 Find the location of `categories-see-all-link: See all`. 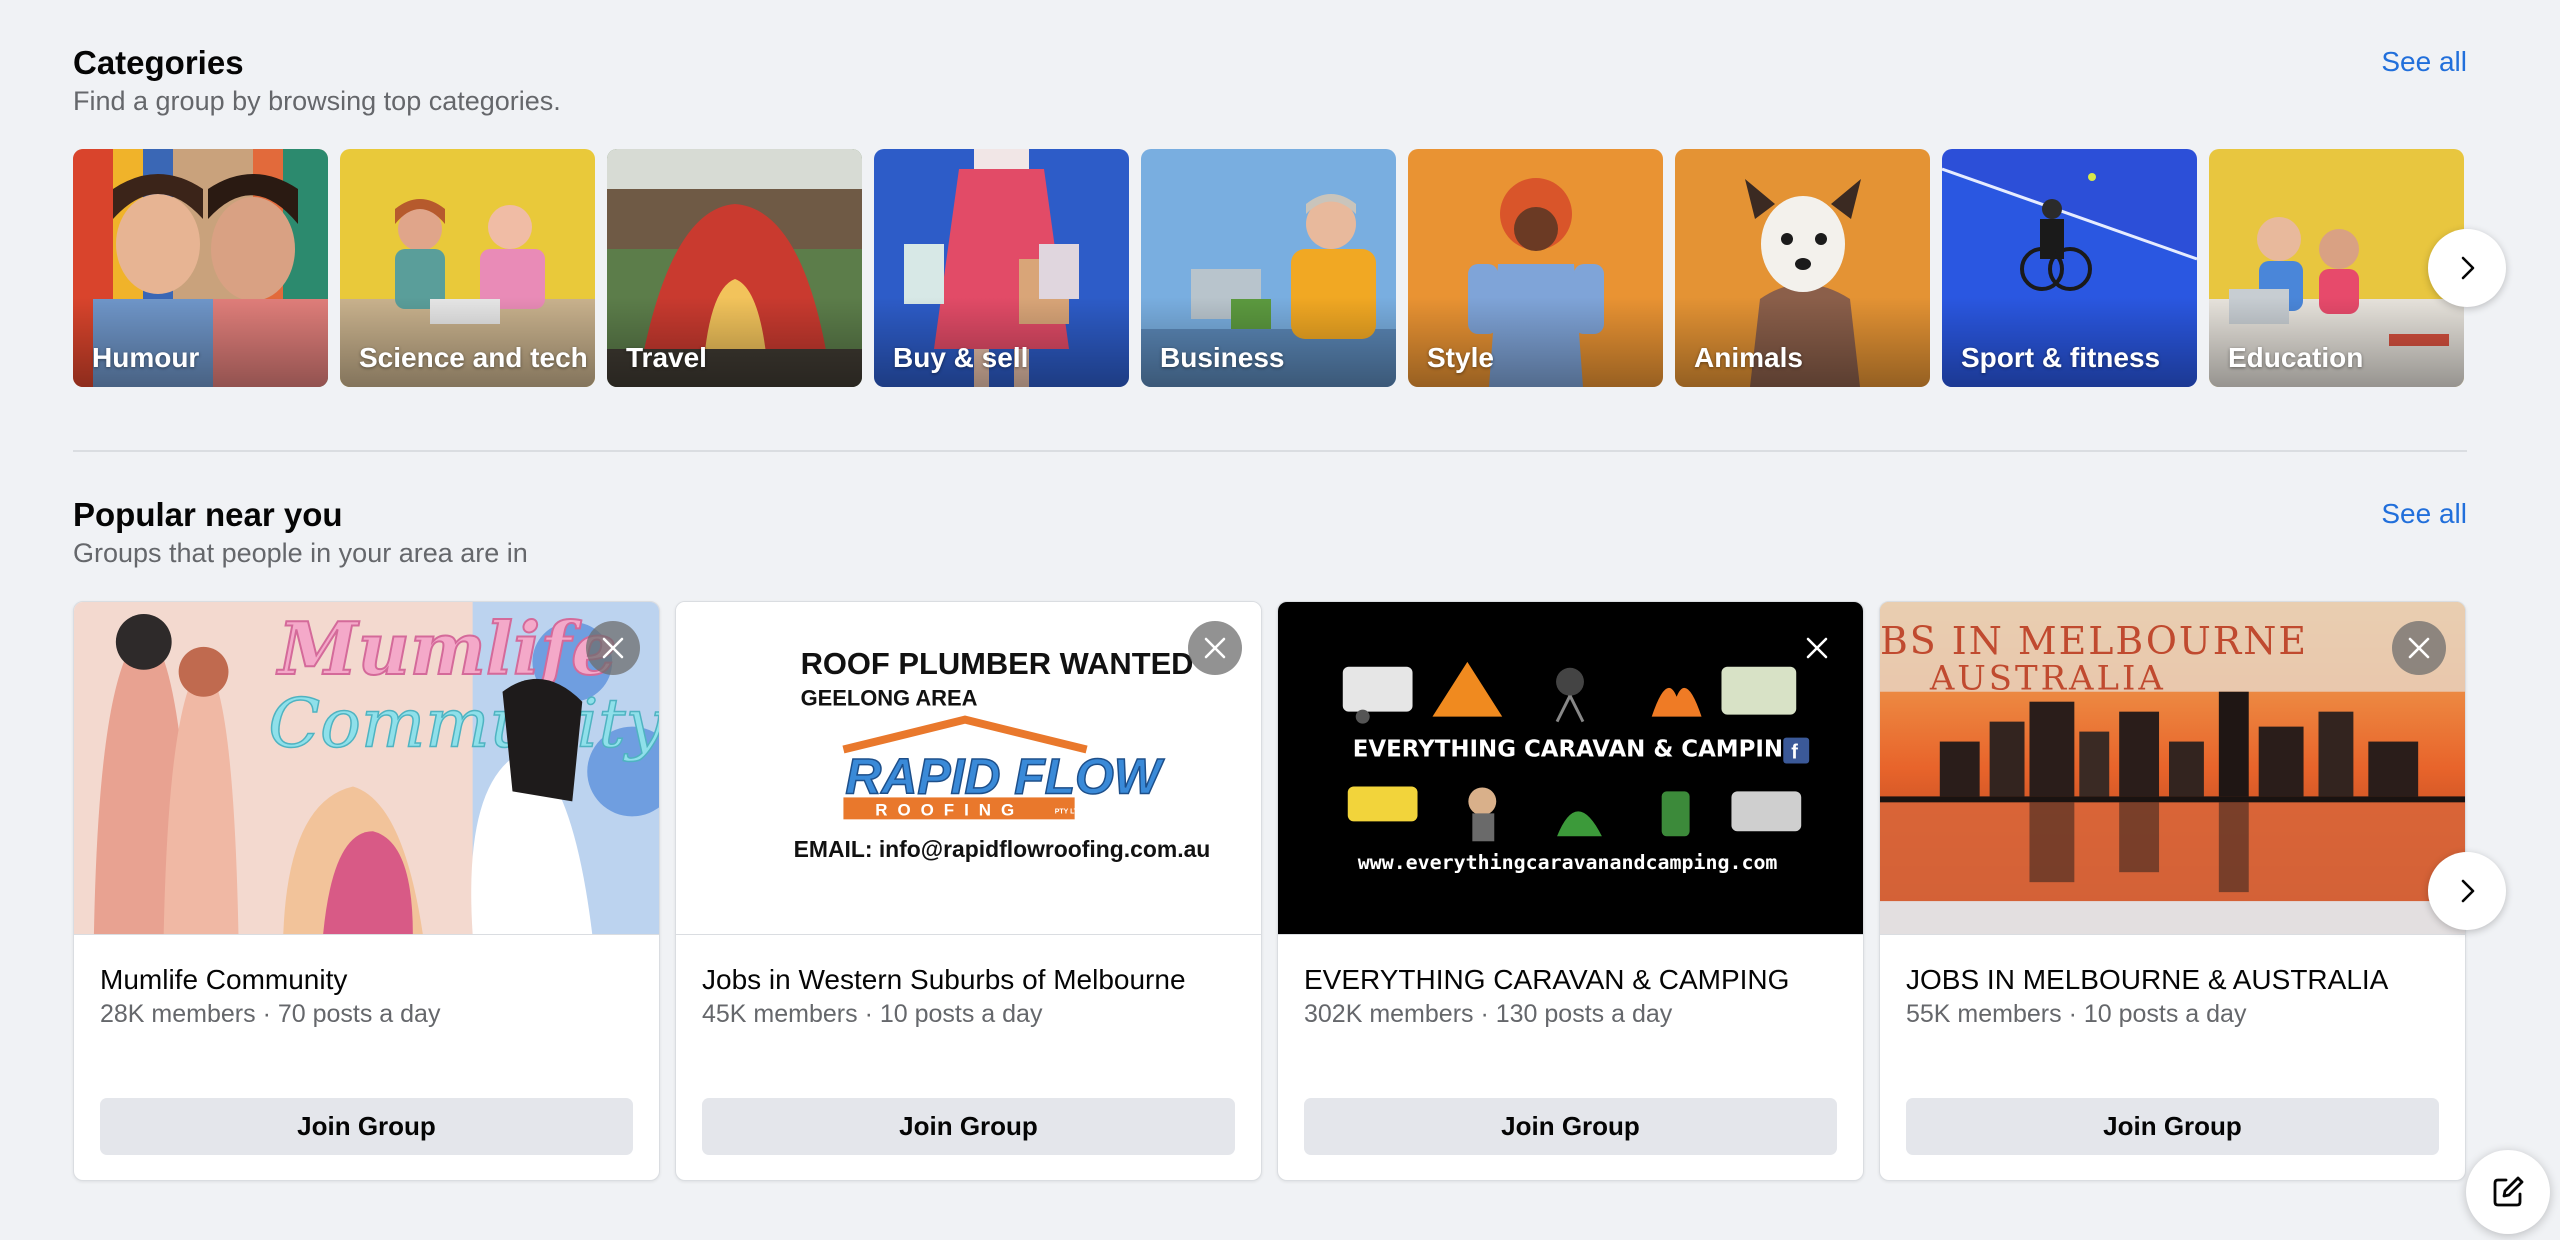

categories-see-all-link: See all is located at coordinates (2424, 62).